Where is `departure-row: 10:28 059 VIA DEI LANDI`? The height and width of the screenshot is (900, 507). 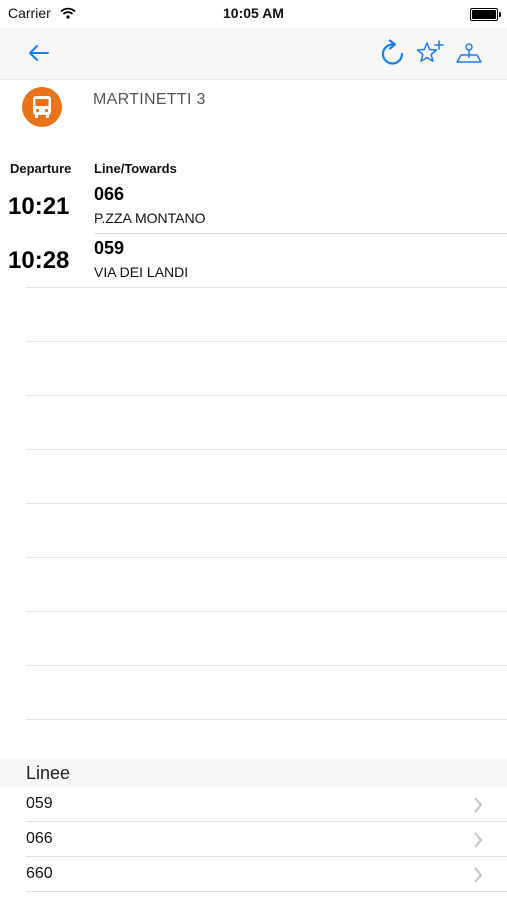 departure-row: 10:28 059 VIA DEI LANDI is located at coordinates (253, 261).